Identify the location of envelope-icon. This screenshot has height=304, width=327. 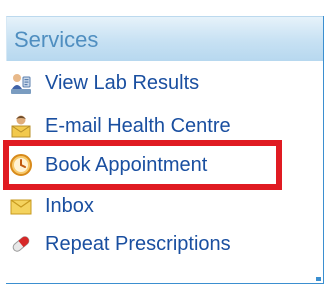
(21, 206).